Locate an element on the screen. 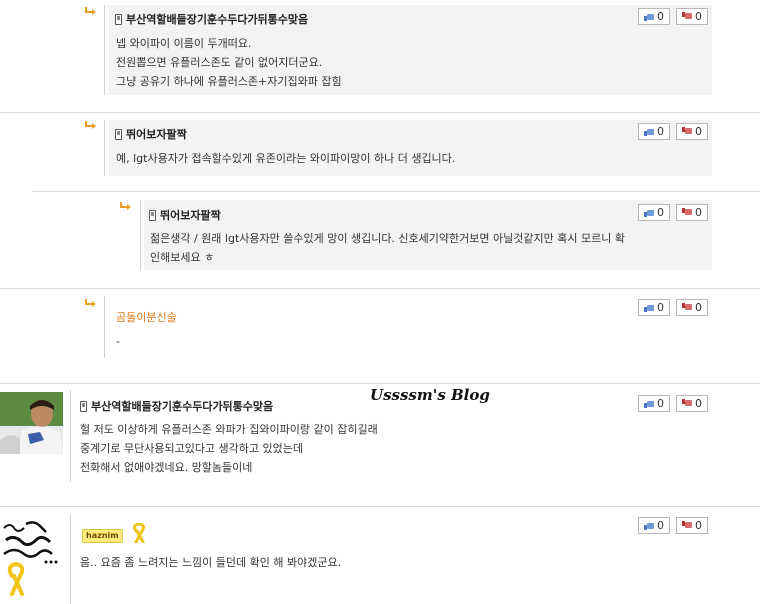 Image resolution: width=760 pixels, height=604 pixels. comment-author: 곰돌이분신술 is located at coordinates (146, 317).